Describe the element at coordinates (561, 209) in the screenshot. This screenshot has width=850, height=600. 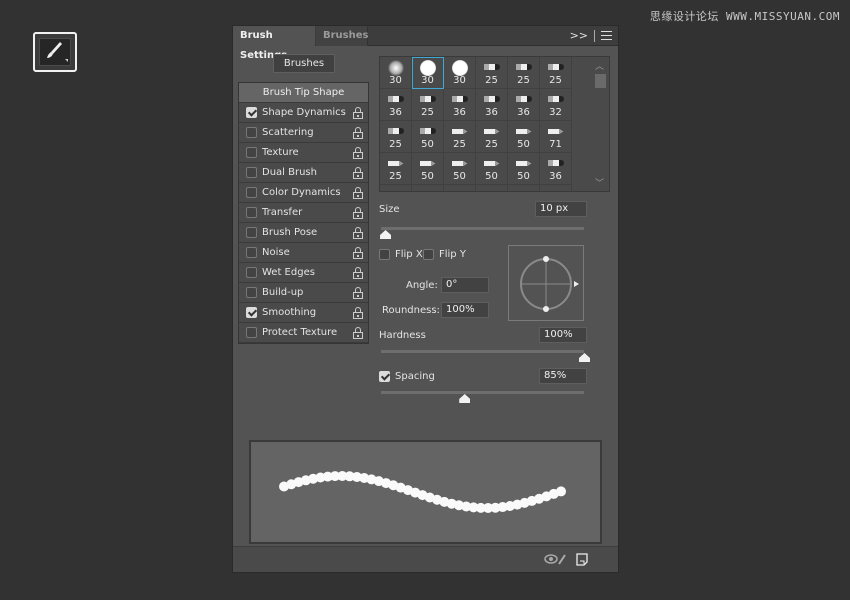
I see `size-input: 10 px` at that location.